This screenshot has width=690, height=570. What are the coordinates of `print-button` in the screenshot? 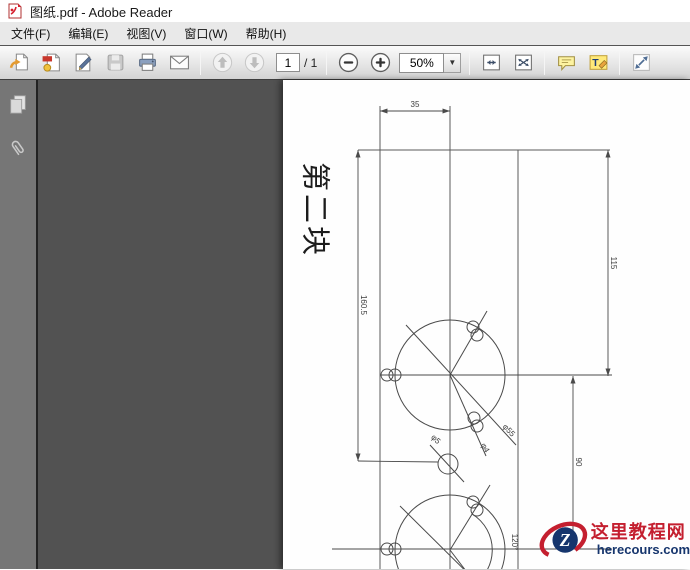 It's located at (147, 63).